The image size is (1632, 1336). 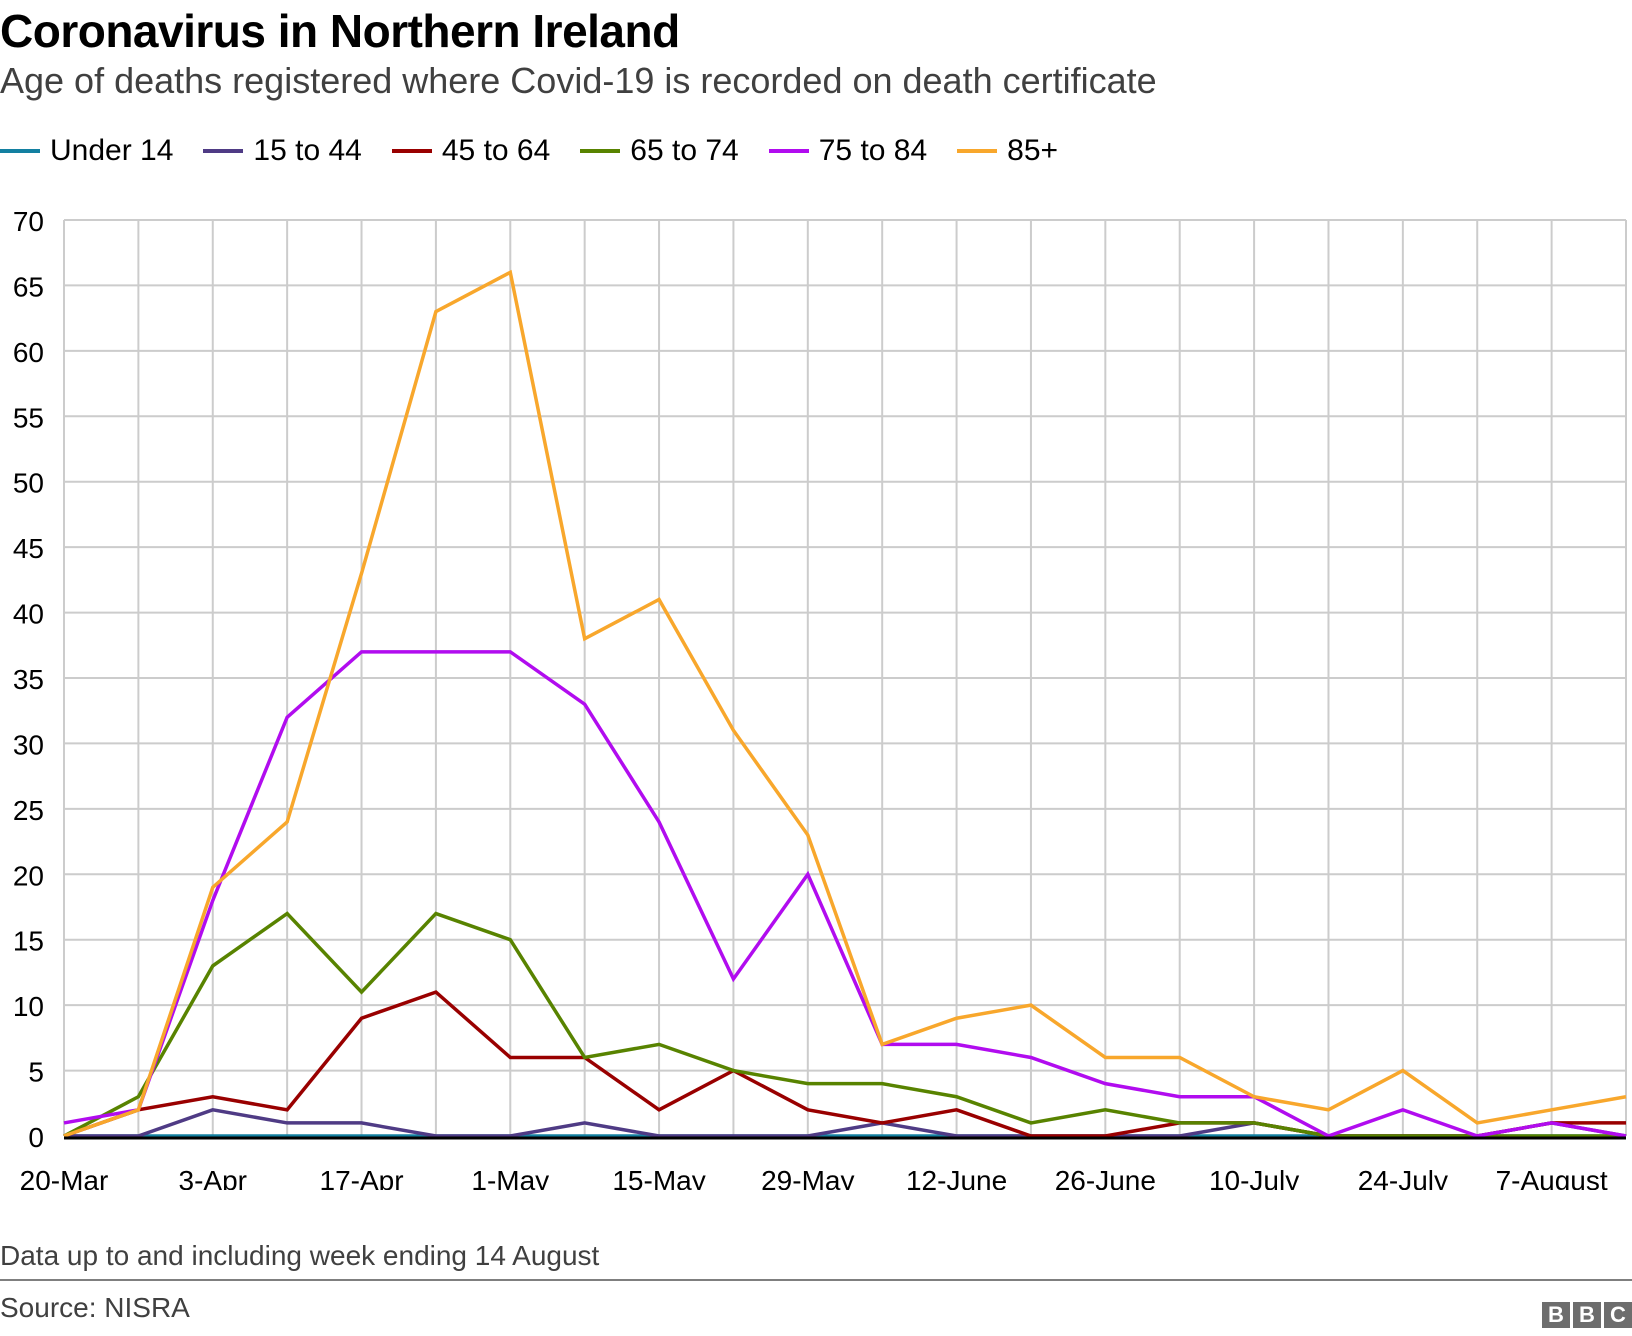 I want to click on x-tick-label: 7-August, so click(x=1552, y=1177).